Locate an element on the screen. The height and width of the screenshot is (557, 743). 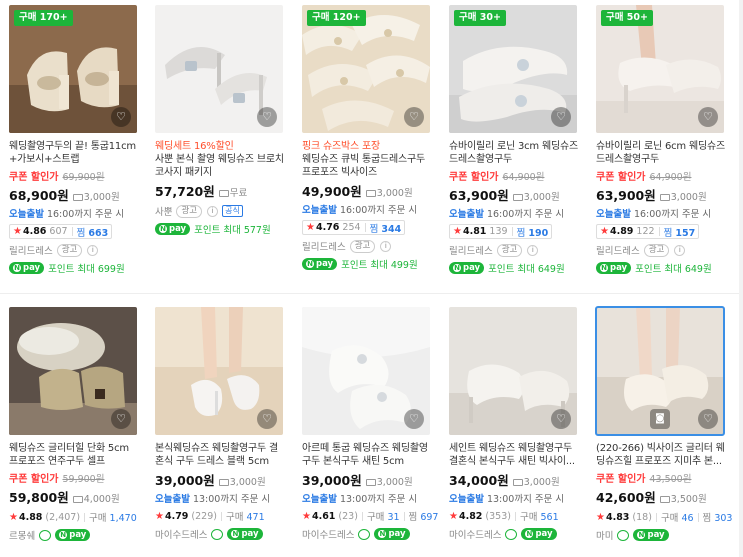
rating-box: ★ 4.76 254 찜 344 is located at coordinates (354, 227).